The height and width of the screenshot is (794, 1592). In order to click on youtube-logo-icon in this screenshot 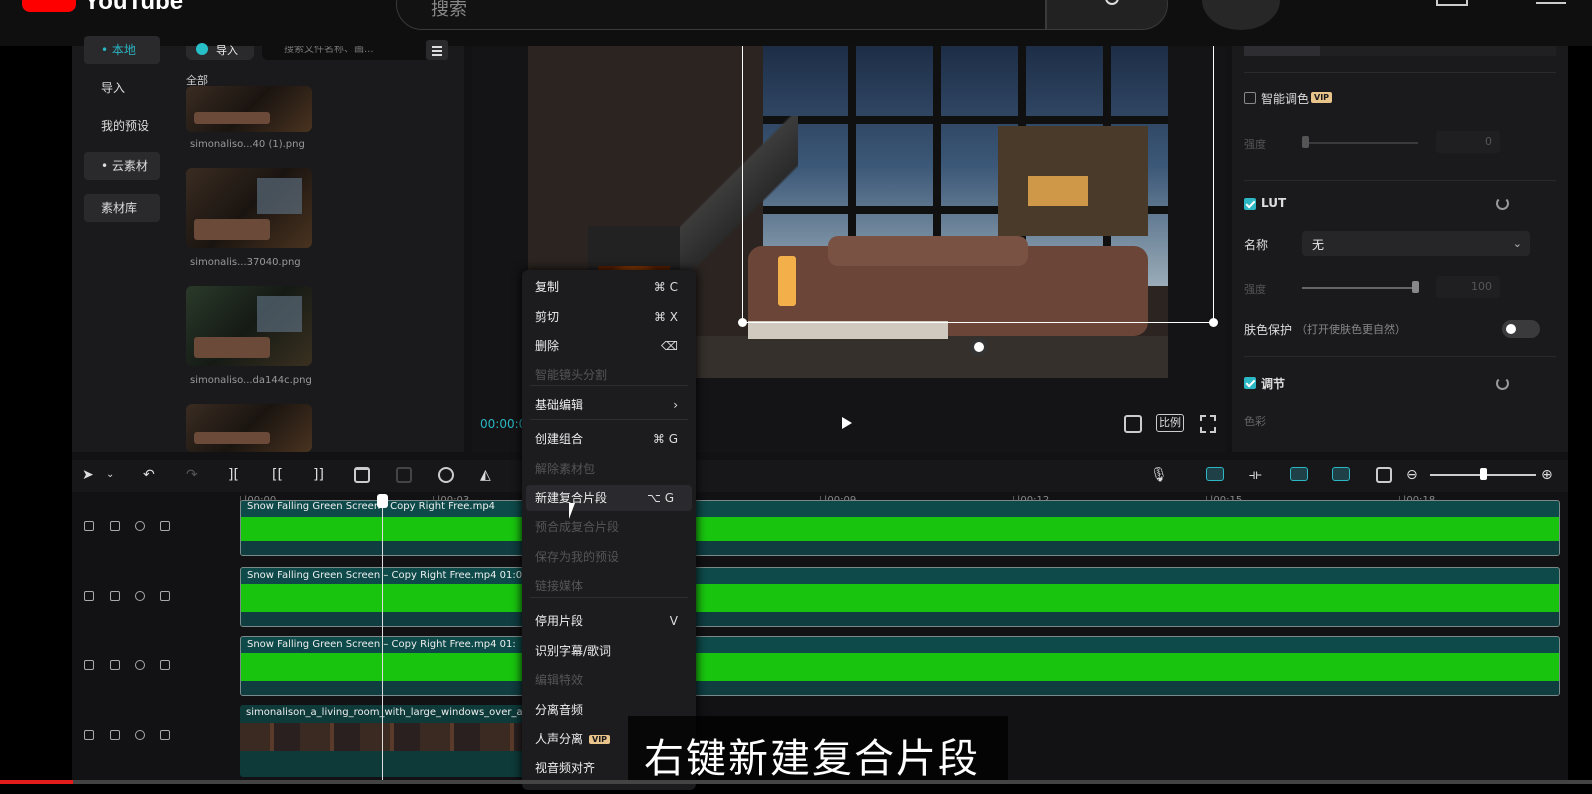, I will do `click(49, 6)`.